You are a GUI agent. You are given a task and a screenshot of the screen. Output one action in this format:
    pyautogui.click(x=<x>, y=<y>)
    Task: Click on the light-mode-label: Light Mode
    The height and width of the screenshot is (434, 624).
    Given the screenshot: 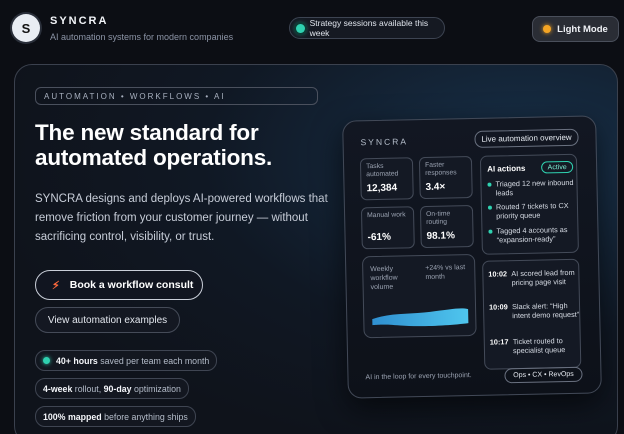 What is the action you would take?
    pyautogui.click(x=582, y=29)
    